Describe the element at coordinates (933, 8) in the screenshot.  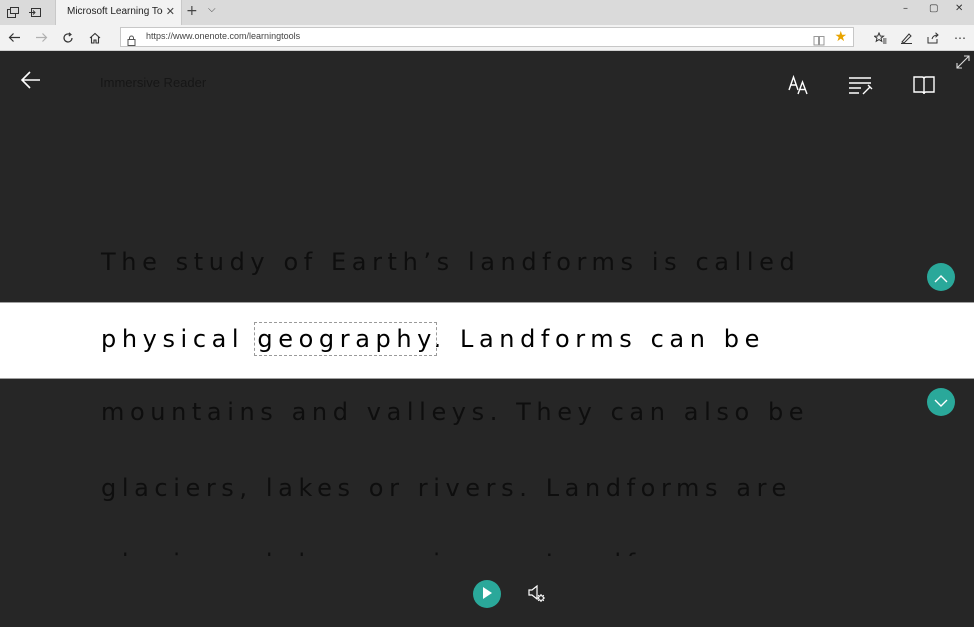
I see `maximize-icon: ▢` at that location.